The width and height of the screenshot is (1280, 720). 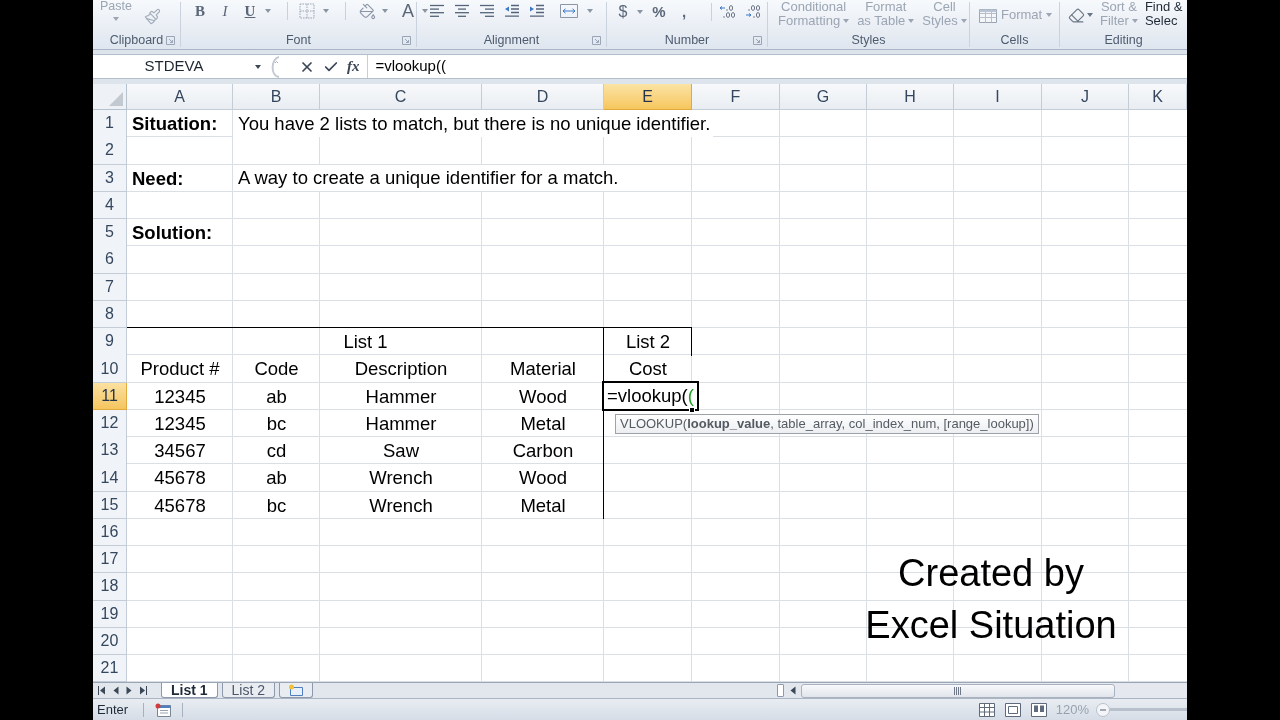 What do you see at coordinates (102, 691) in the screenshot?
I see `first-sheet-icon` at bounding box center [102, 691].